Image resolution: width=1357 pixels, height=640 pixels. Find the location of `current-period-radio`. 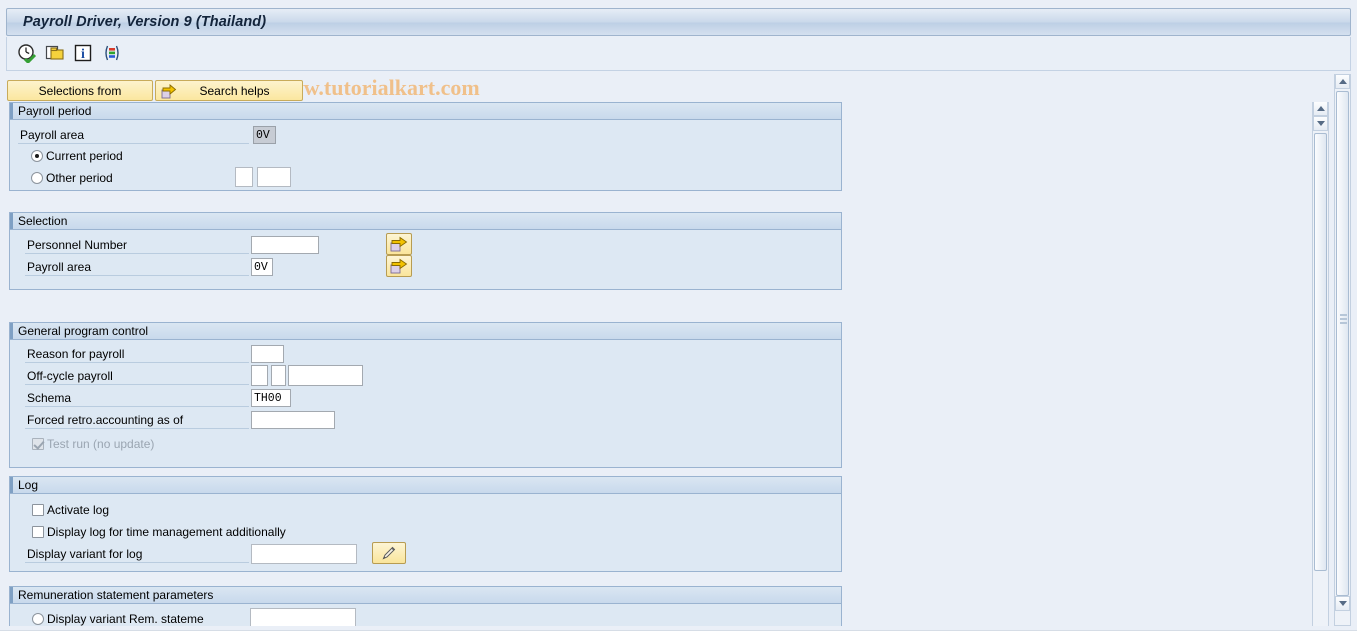

current-period-radio is located at coordinates (37, 156).